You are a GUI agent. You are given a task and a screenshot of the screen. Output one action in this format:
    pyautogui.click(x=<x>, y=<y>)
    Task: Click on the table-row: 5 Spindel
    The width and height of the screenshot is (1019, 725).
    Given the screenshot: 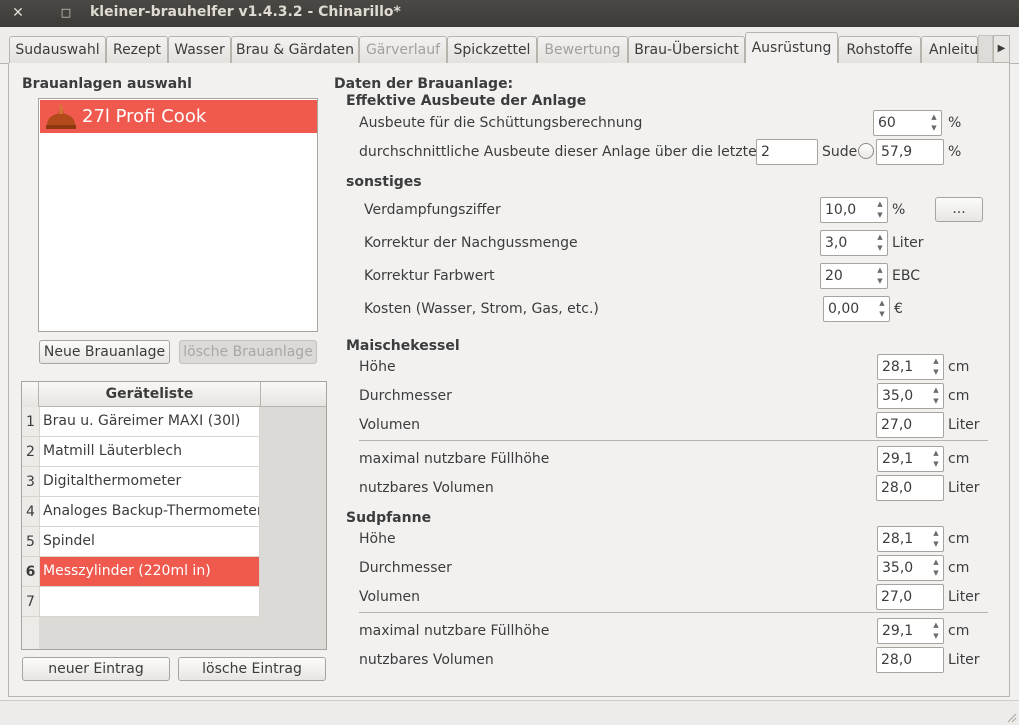 What is the action you would take?
    pyautogui.click(x=141, y=542)
    